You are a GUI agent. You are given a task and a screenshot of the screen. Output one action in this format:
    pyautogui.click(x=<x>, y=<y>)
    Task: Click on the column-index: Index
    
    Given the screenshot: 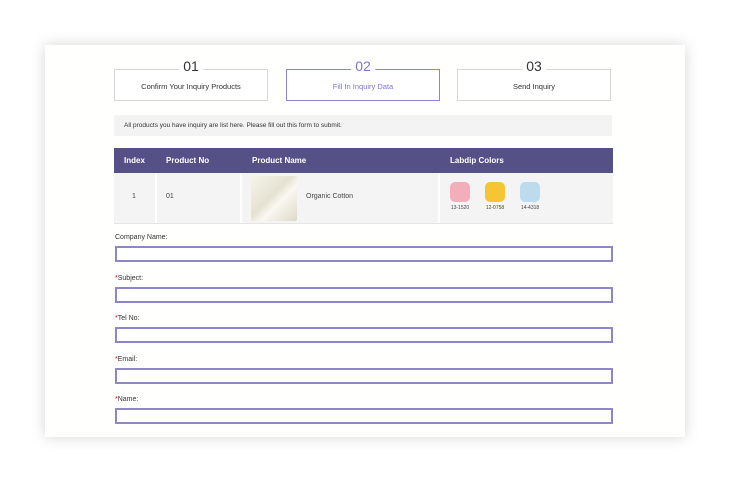 What is the action you would take?
    pyautogui.click(x=134, y=160)
    